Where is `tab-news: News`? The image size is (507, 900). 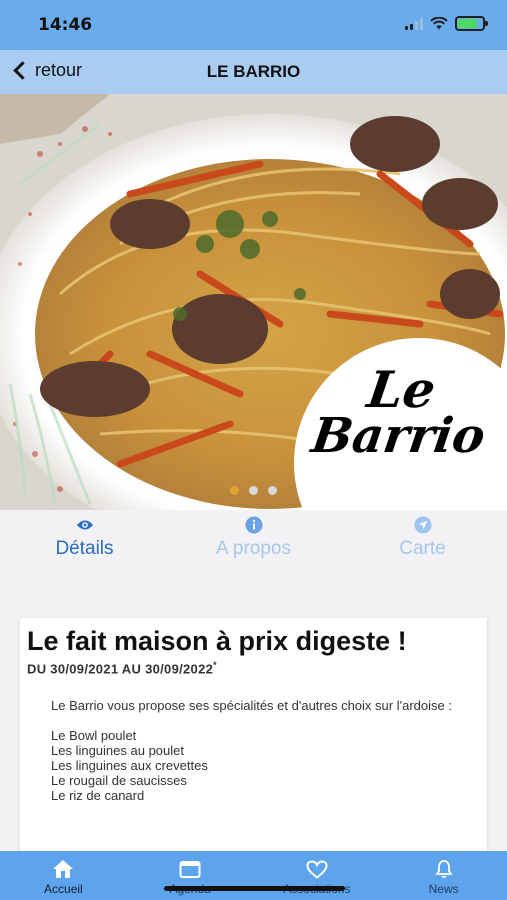
tab-news: News is located at coordinates (443, 875).